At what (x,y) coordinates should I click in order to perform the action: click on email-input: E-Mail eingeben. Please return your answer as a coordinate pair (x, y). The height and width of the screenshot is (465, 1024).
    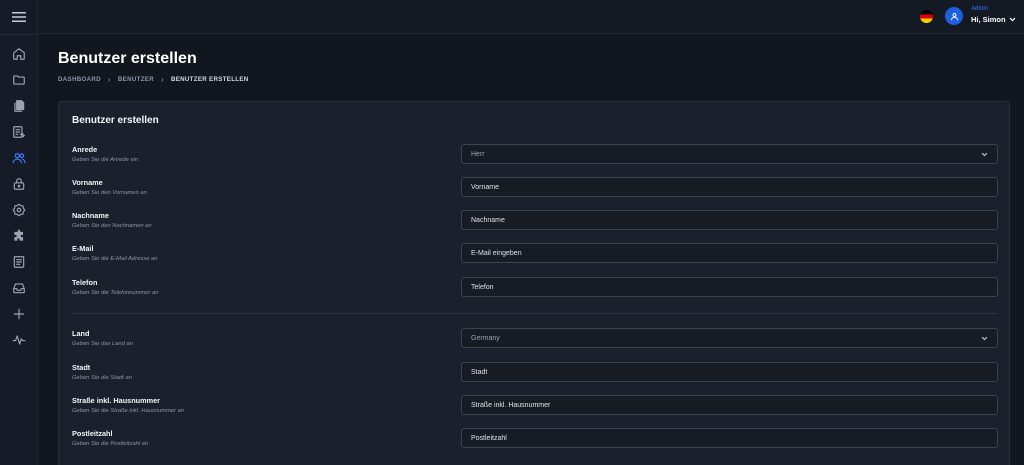
    Looking at the image, I should click on (729, 253).